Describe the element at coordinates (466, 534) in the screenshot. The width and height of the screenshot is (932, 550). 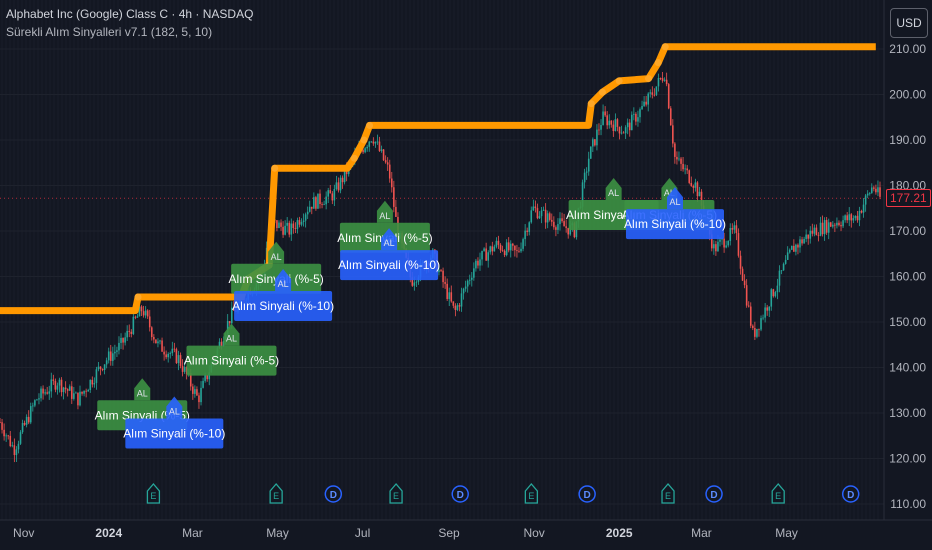
I see `time-axis: Nov 2024 Mar May Jul Sep Nov 2025 Mar May` at that location.